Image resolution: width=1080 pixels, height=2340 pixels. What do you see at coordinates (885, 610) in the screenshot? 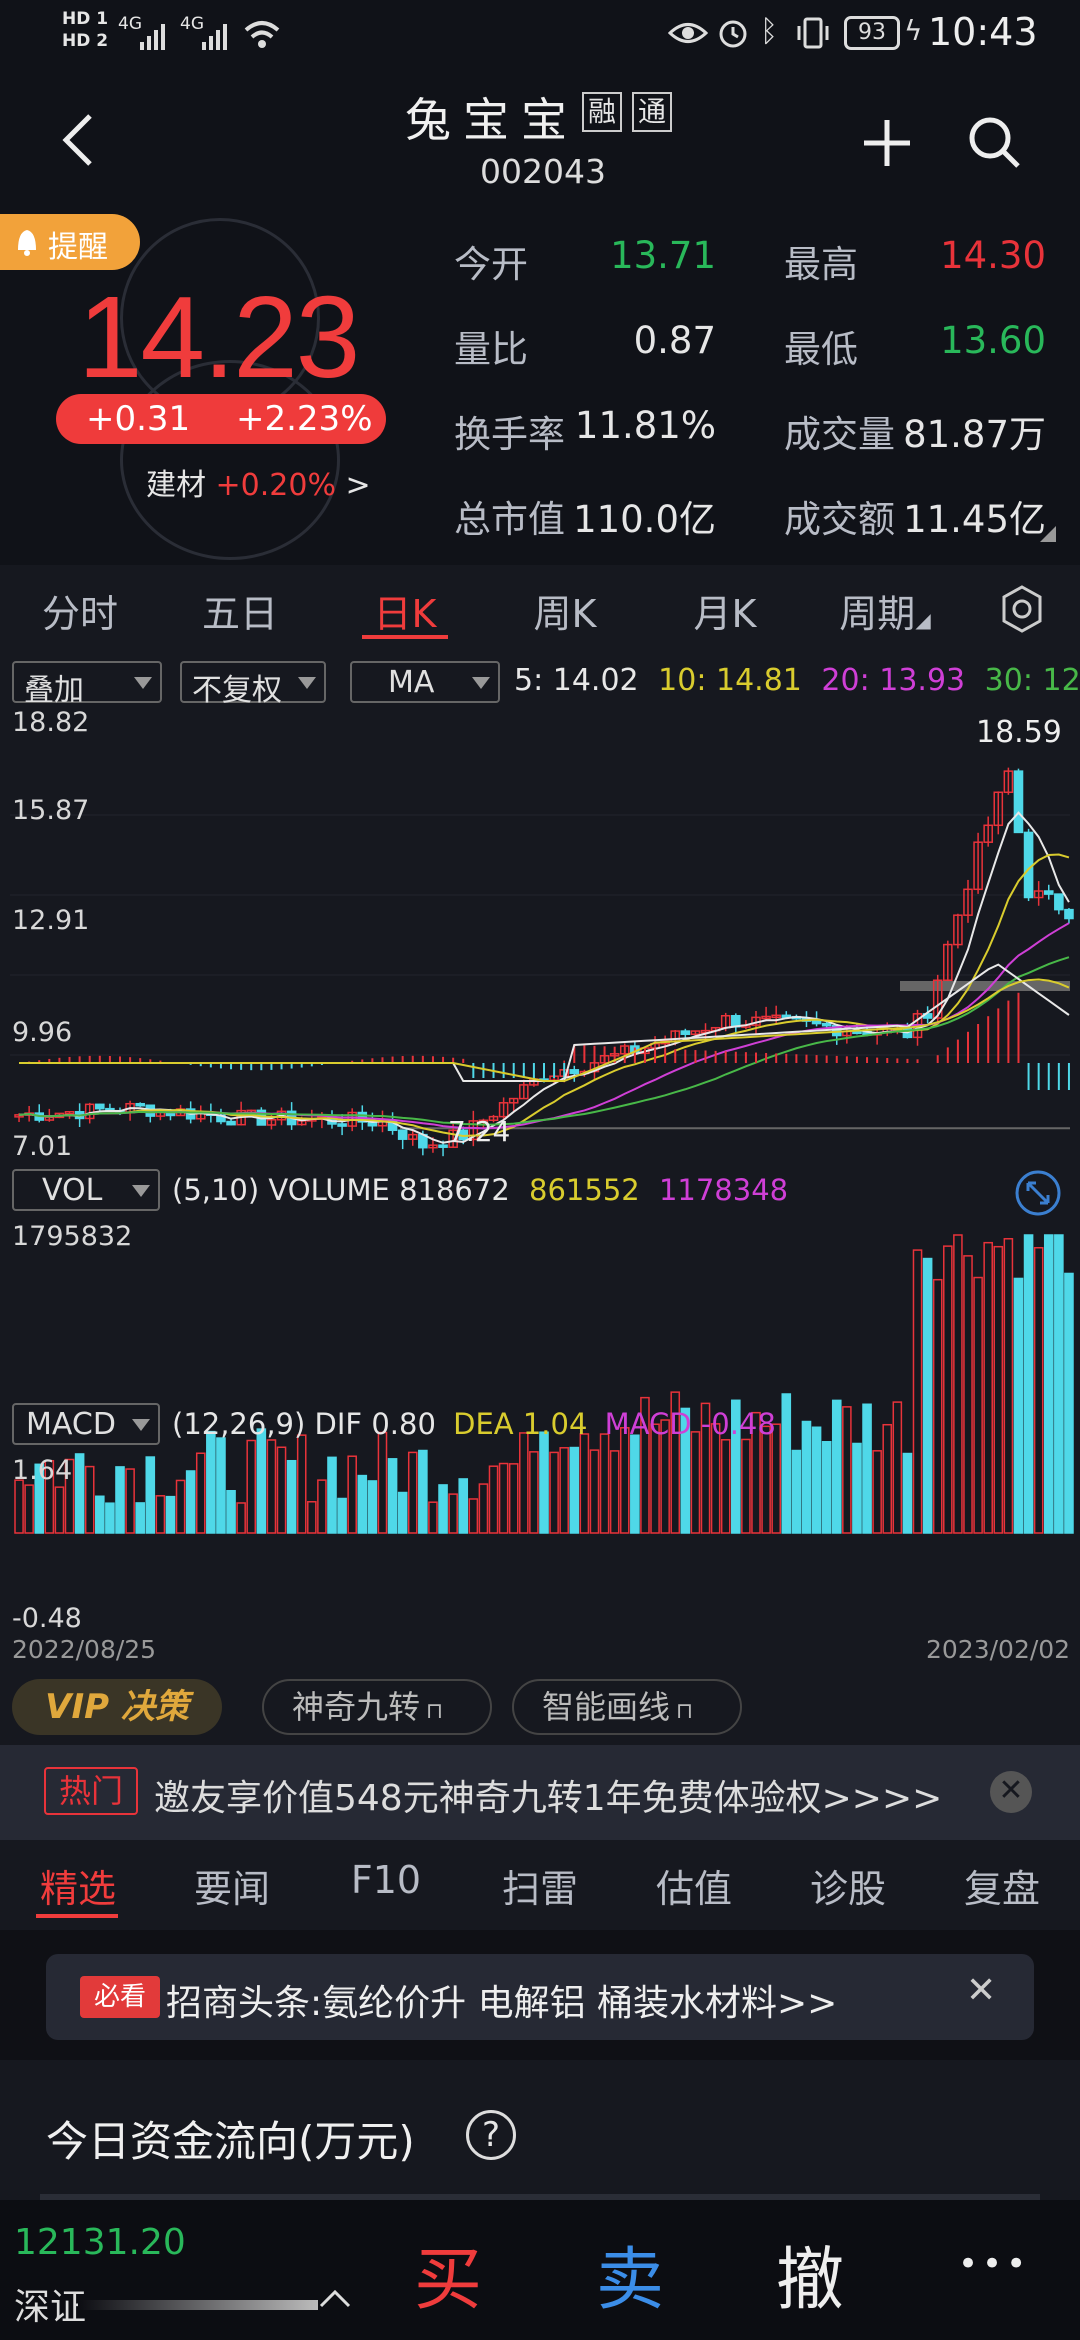
I see `tab-period: 周期◢` at bounding box center [885, 610].